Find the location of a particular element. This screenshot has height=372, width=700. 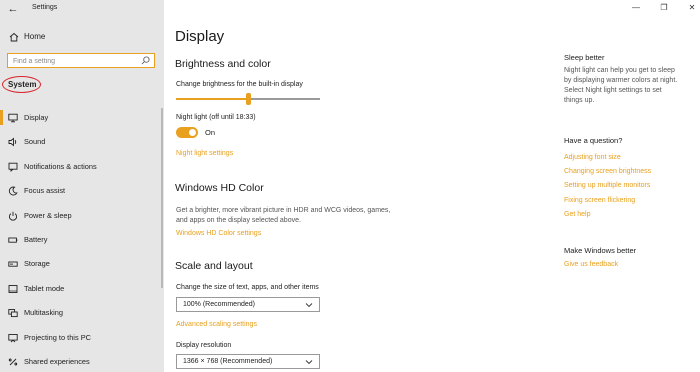

help-link-brightness: Changing screen brightness is located at coordinates (607, 171).